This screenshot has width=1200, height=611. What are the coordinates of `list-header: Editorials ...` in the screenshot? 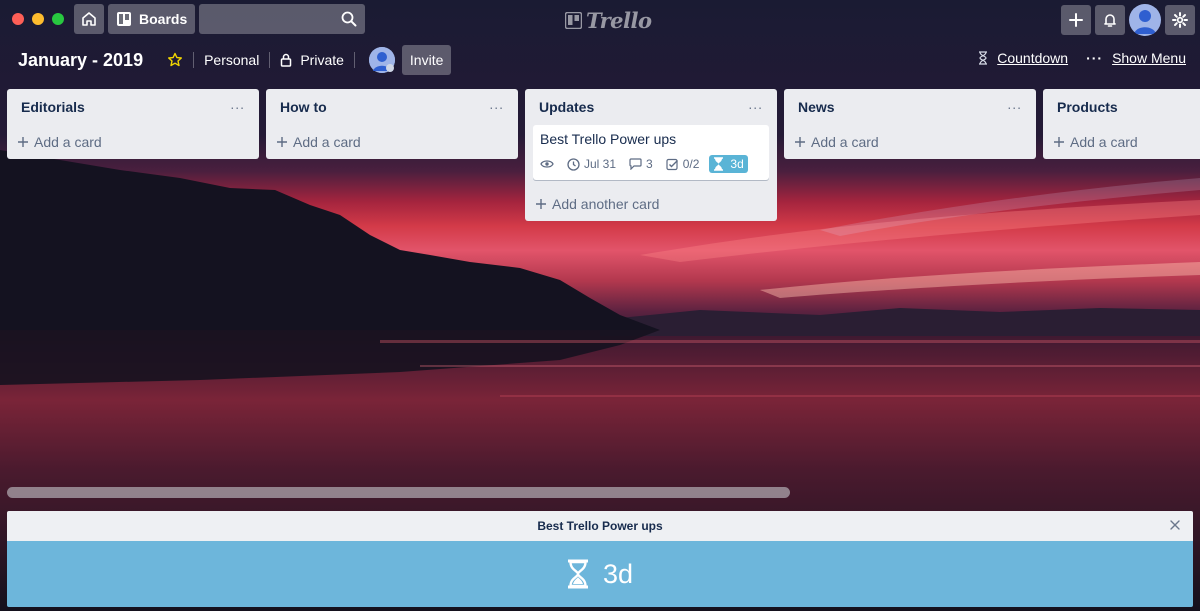 It's located at (133, 107).